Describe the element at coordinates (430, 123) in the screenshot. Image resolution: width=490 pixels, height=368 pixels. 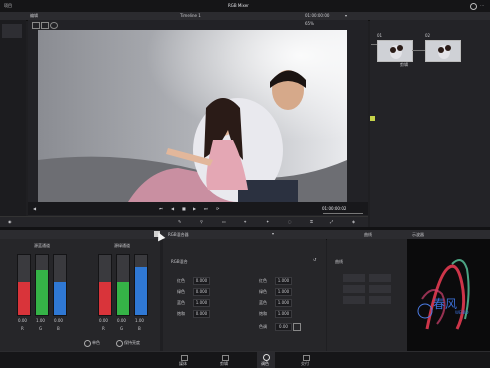
I see `node-editor: 01 剪辑 02` at that location.